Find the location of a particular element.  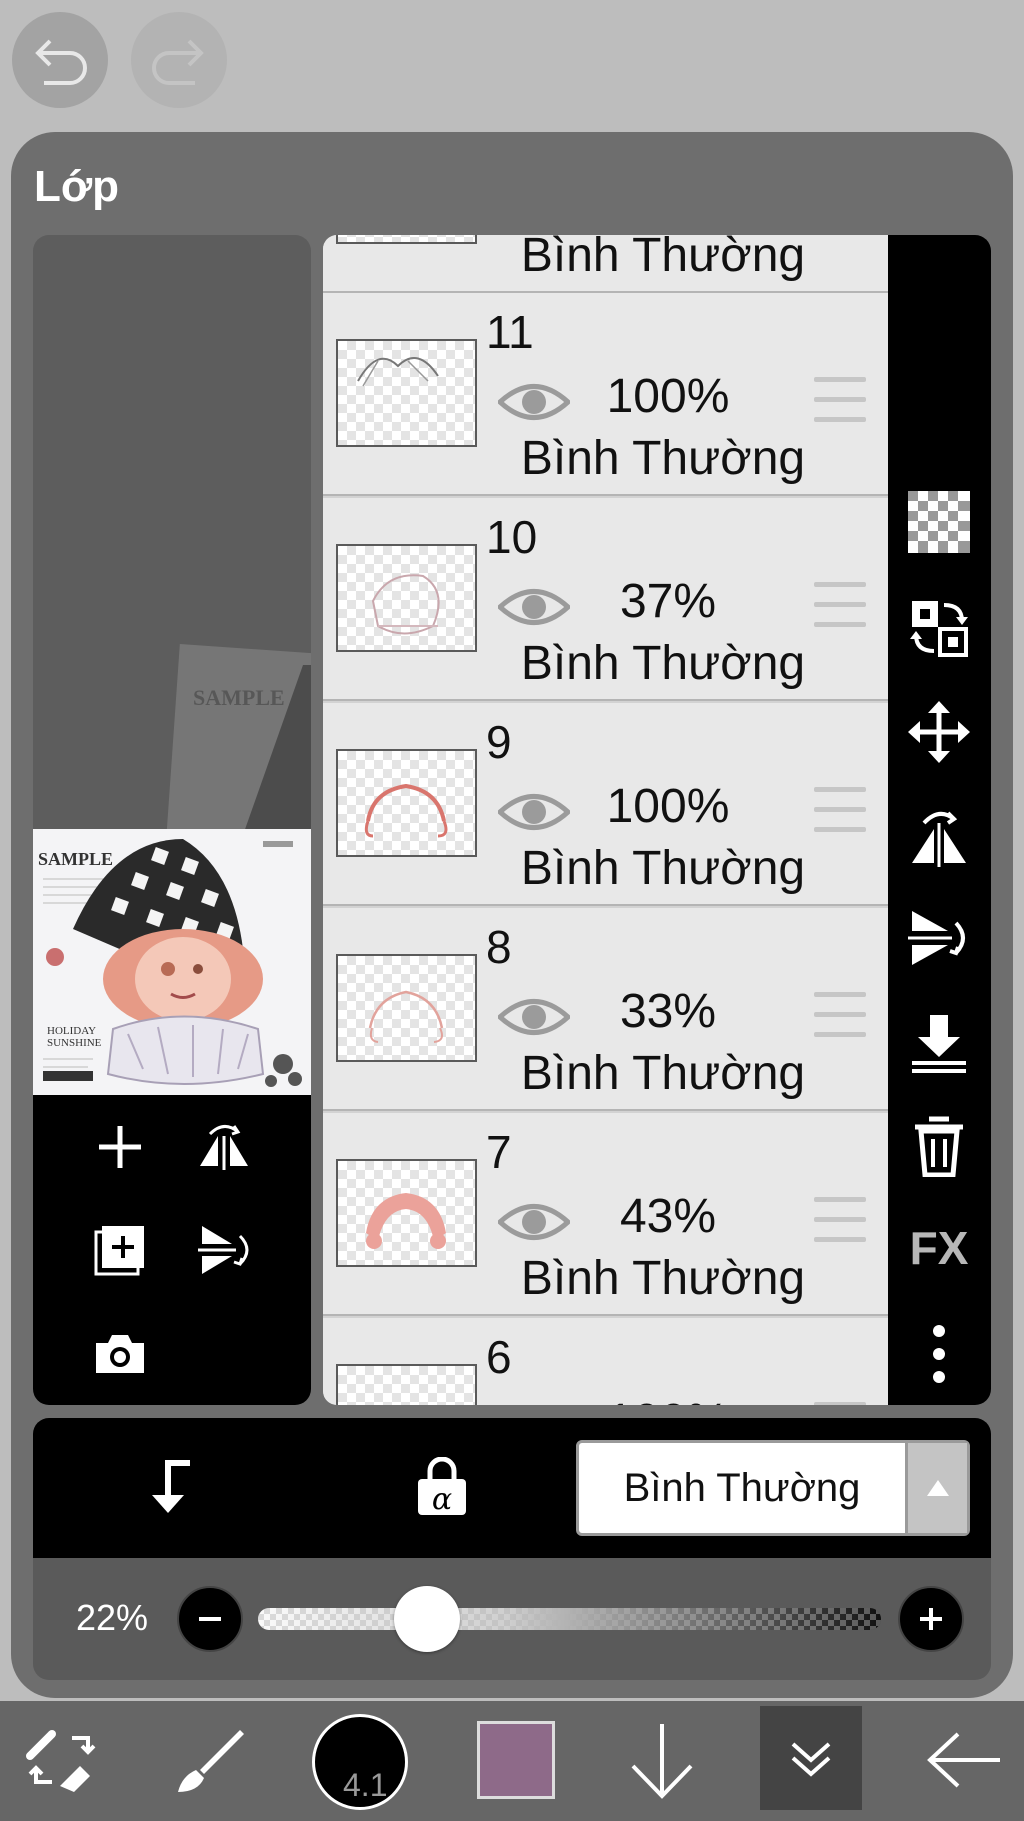

layer-row-10: 10 37% Bình Thường is located at coordinates (605, 599).